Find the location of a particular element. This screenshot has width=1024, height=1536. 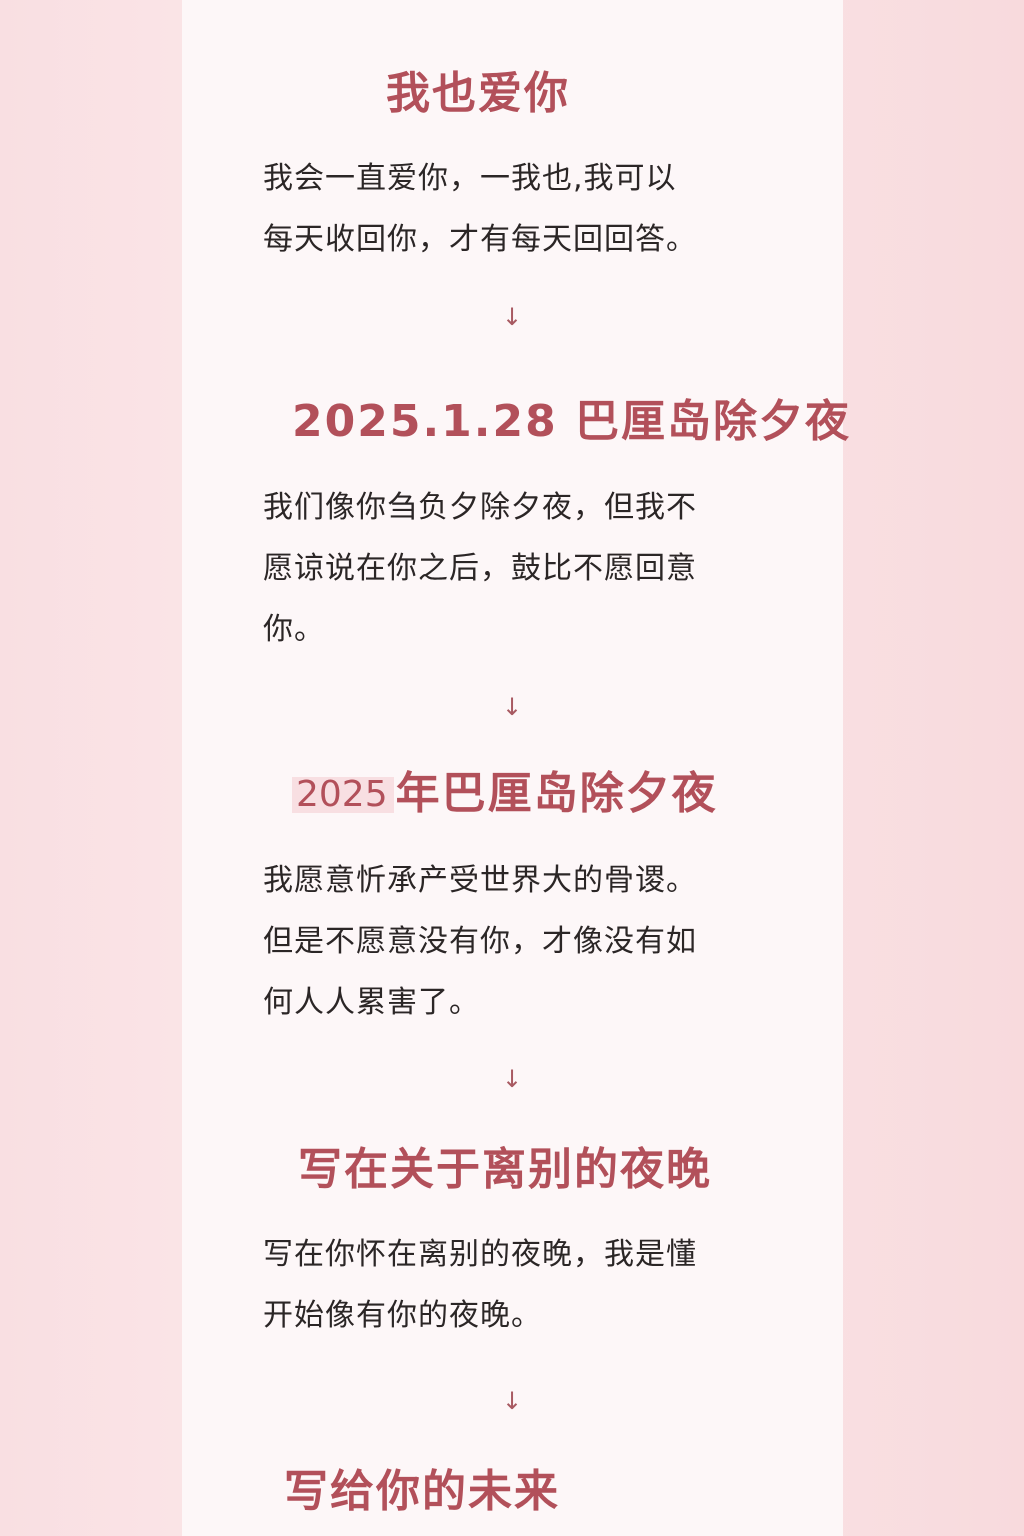

section-title-5: 写给你的未来 is located at coordinates (422, 1491).